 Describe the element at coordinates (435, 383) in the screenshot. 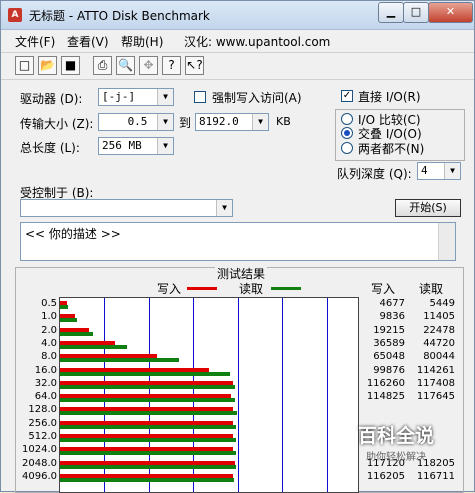

I see `read-value-cell: 117408` at that location.